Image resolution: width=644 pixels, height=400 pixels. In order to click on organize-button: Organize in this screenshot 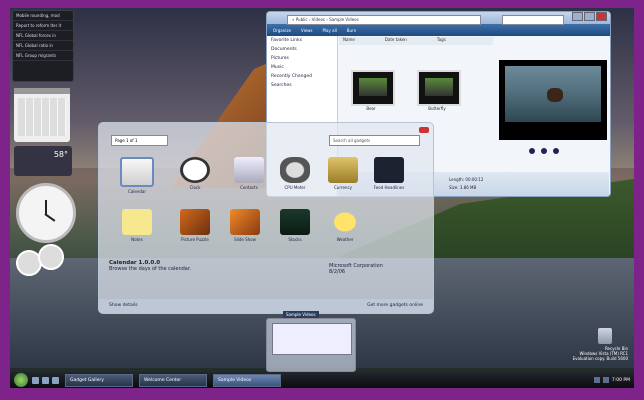, I will do `click(282, 30)`.